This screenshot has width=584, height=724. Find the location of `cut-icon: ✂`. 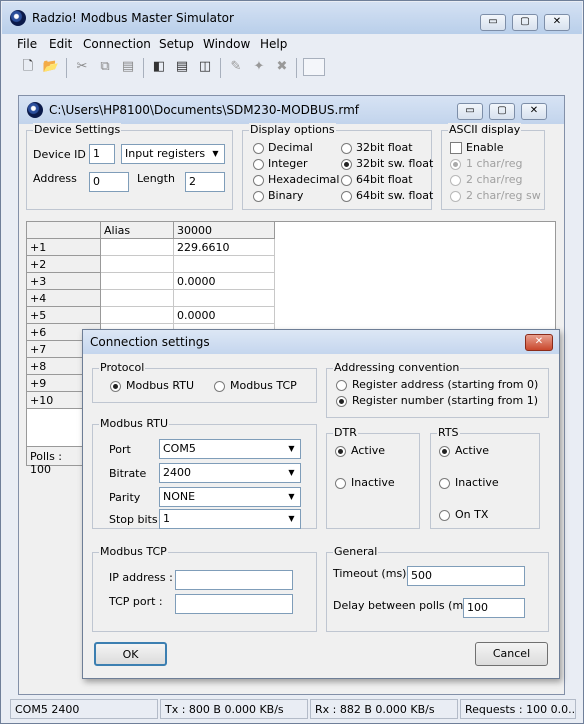

cut-icon: ✂ is located at coordinates (82, 67).